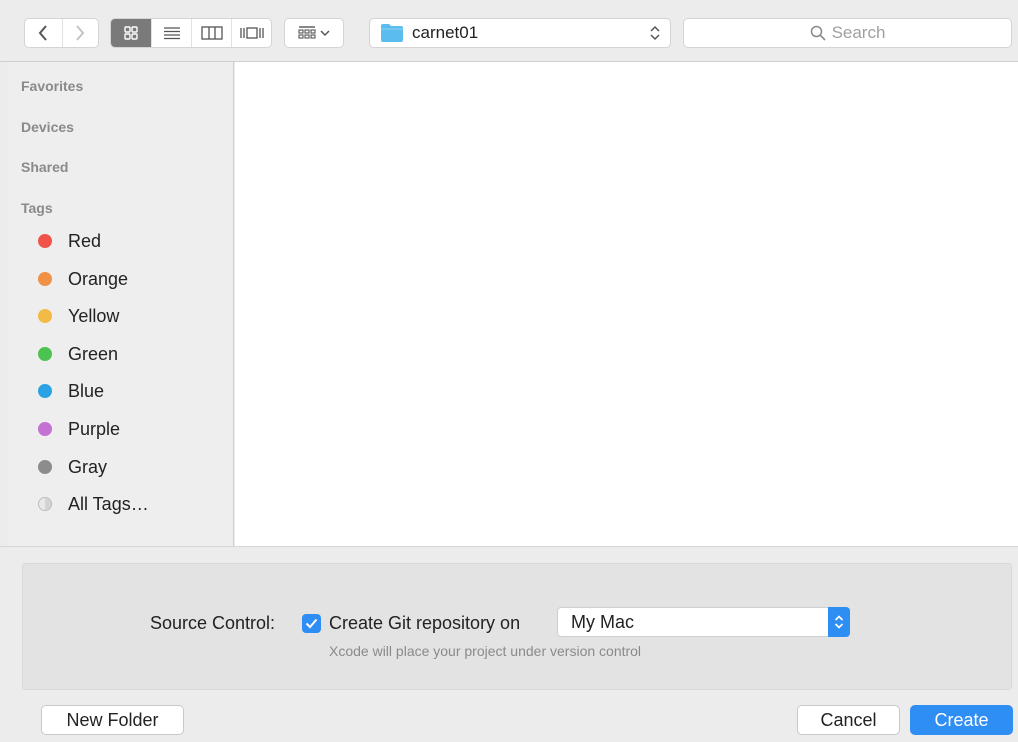  I want to click on toolbar: carnet01 Search, so click(509, 31).